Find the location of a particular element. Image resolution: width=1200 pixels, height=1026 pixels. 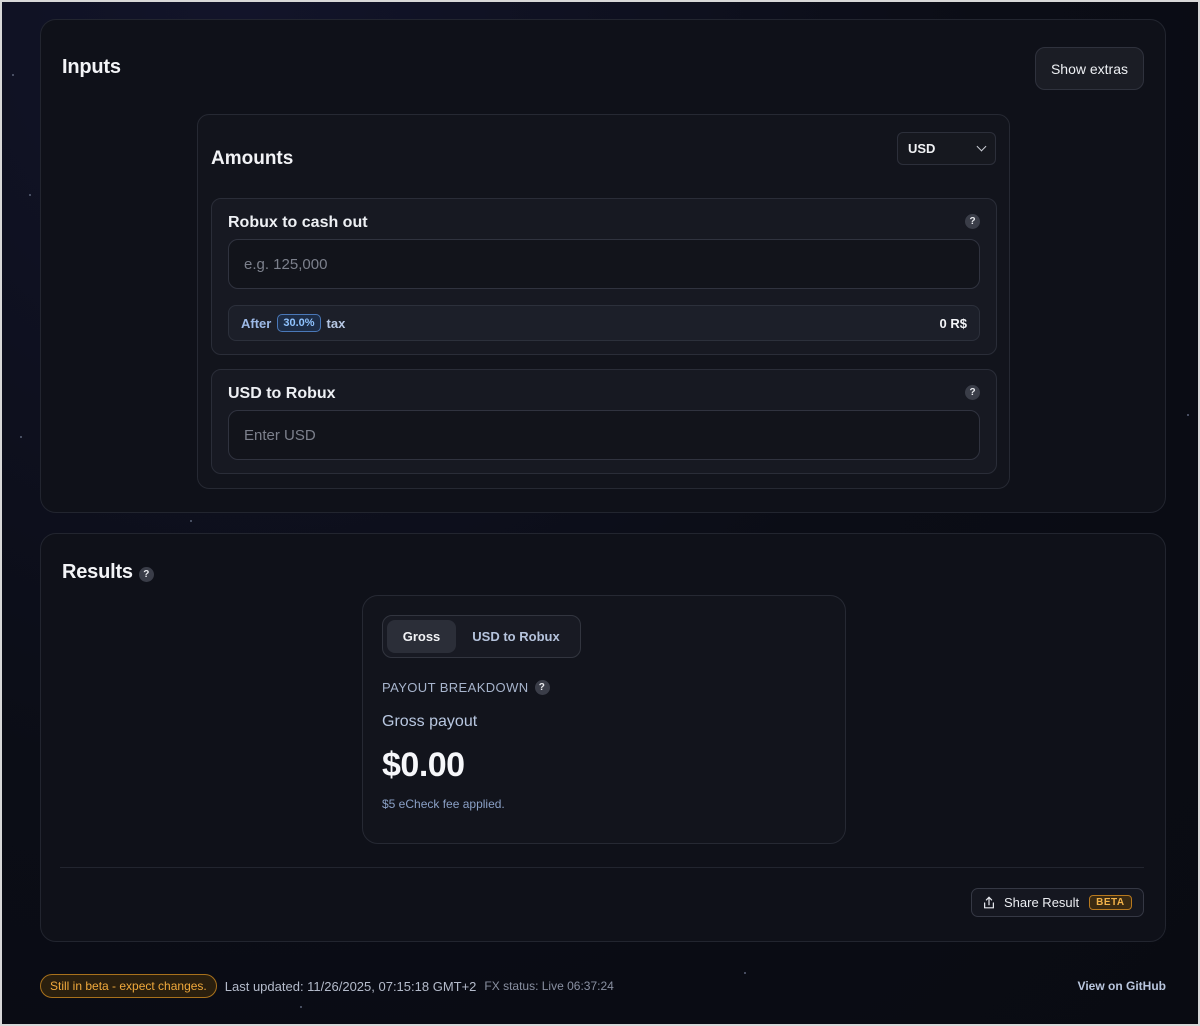

divider is located at coordinates (602, 867).